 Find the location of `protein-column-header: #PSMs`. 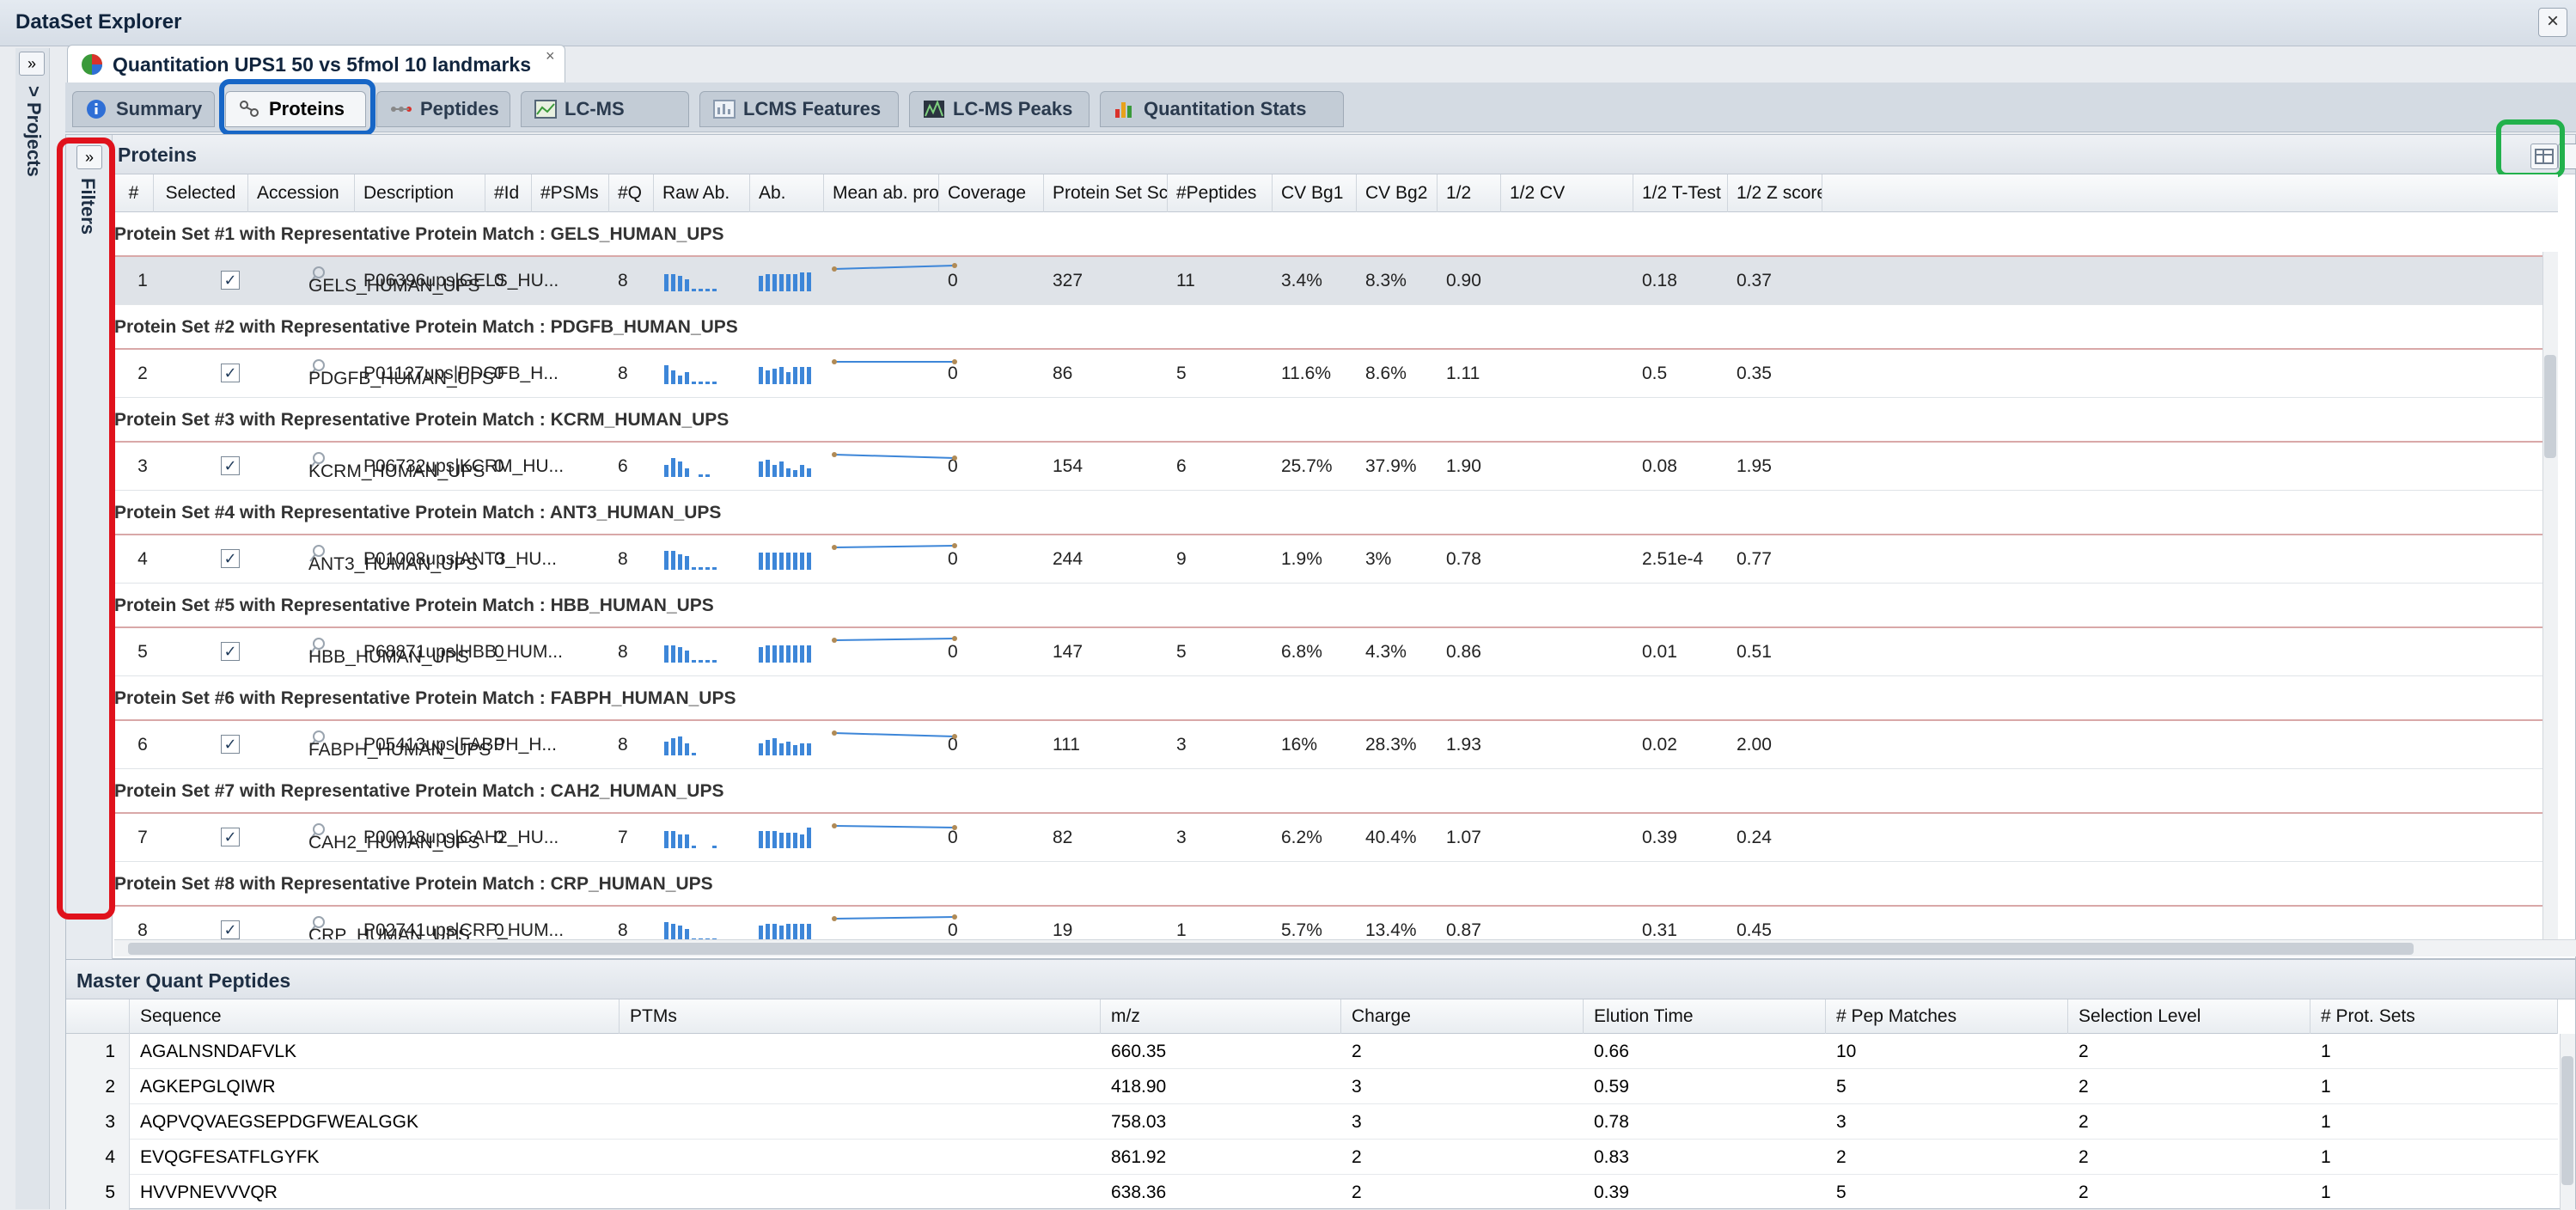

protein-column-header: #PSMs is located at coordinates (570, 193).